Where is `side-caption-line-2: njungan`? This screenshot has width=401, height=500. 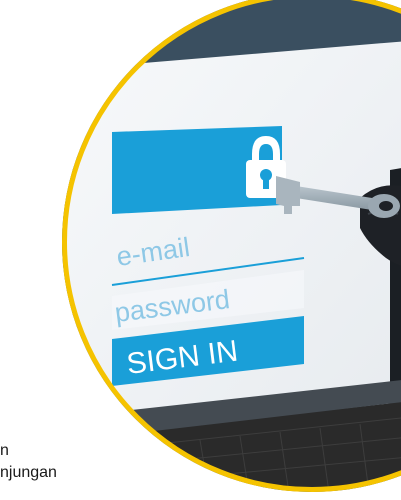
side-caption-line-2: njungan is located at coordinates (28, 472).